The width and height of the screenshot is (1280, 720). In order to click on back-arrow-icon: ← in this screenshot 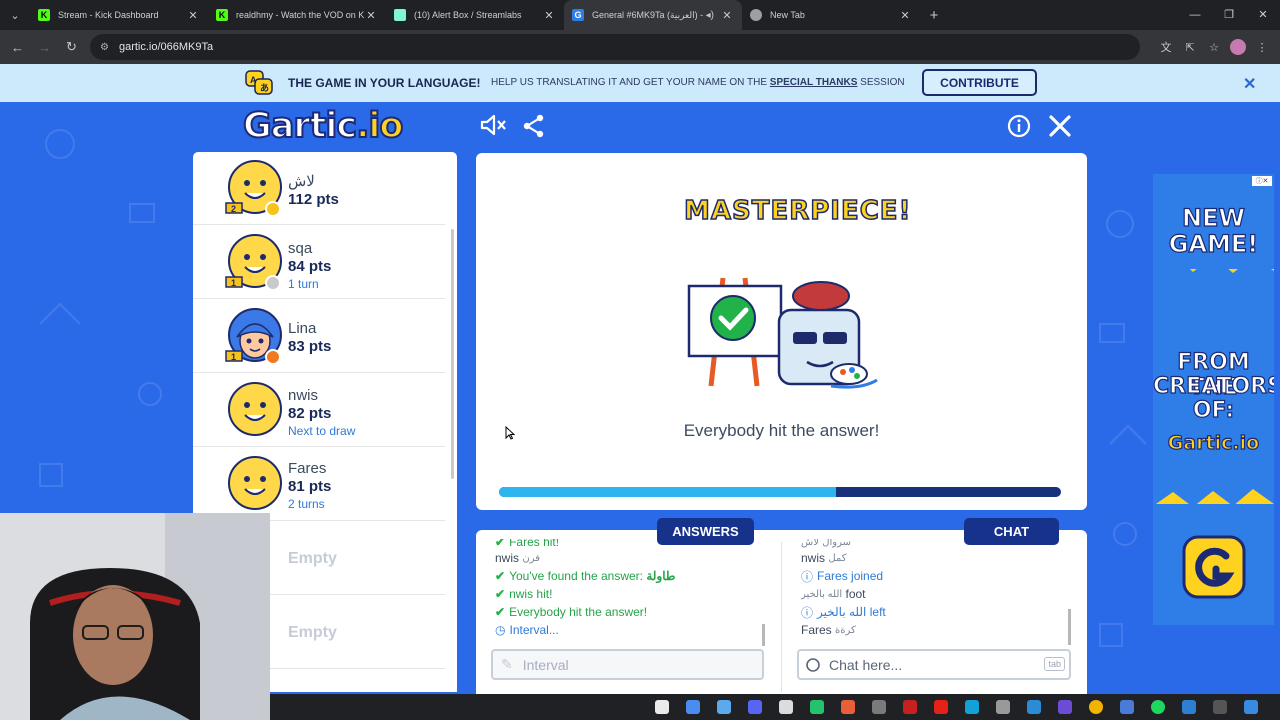, I will do `click(17, 47)`.